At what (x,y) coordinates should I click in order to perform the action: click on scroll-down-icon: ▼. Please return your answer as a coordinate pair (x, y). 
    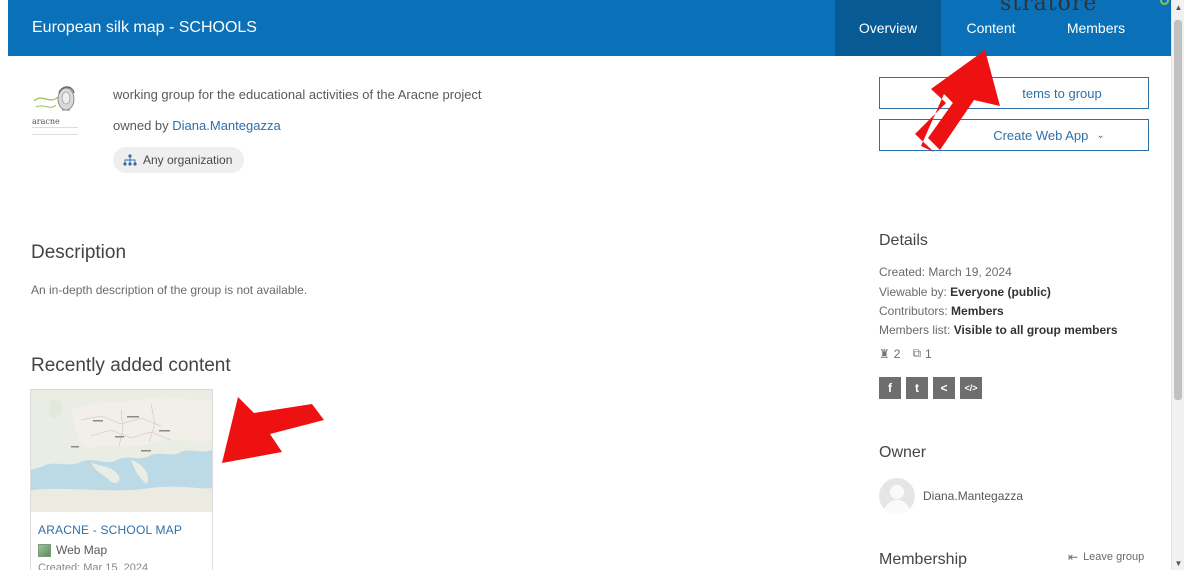
    Looking at the image, I should click on (1178, 564).